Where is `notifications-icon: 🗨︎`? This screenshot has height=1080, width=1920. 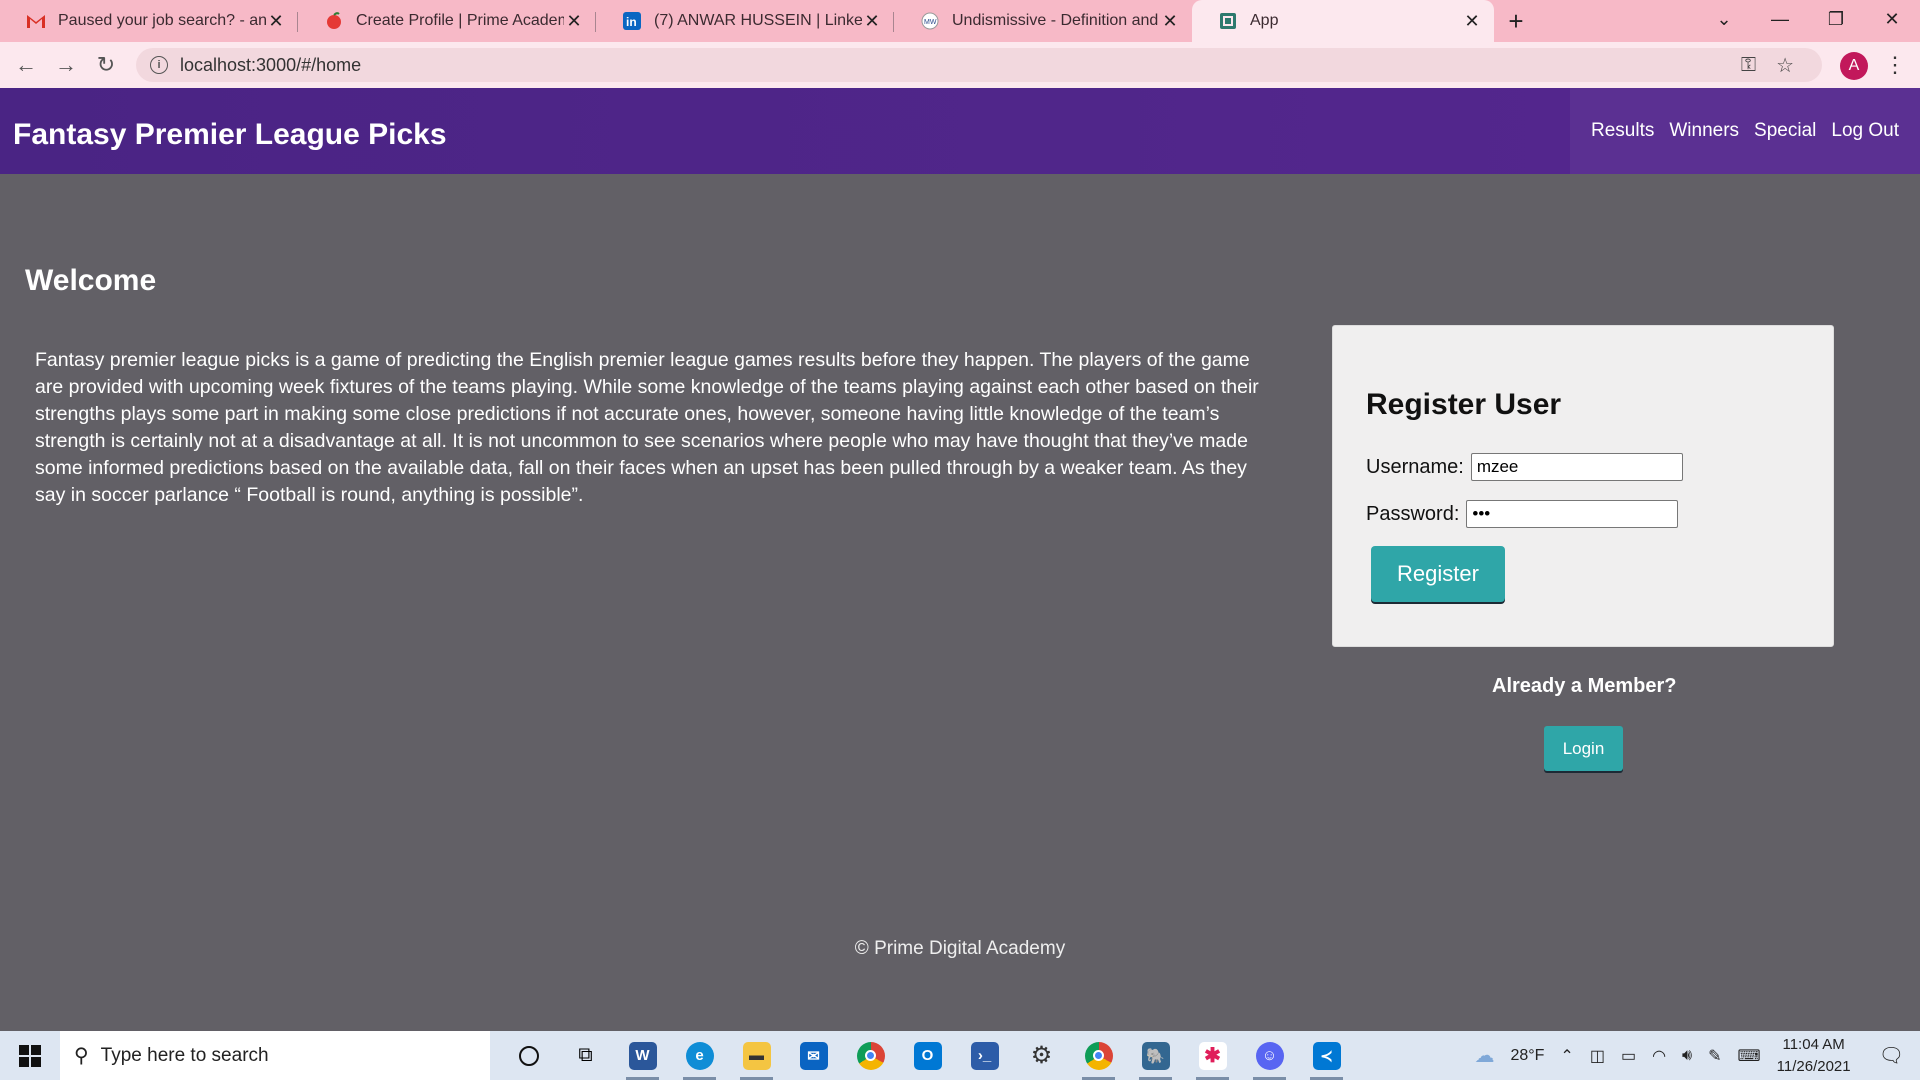
notifications-icon: 🗨︎ is located at coordinates (1891, 1055).